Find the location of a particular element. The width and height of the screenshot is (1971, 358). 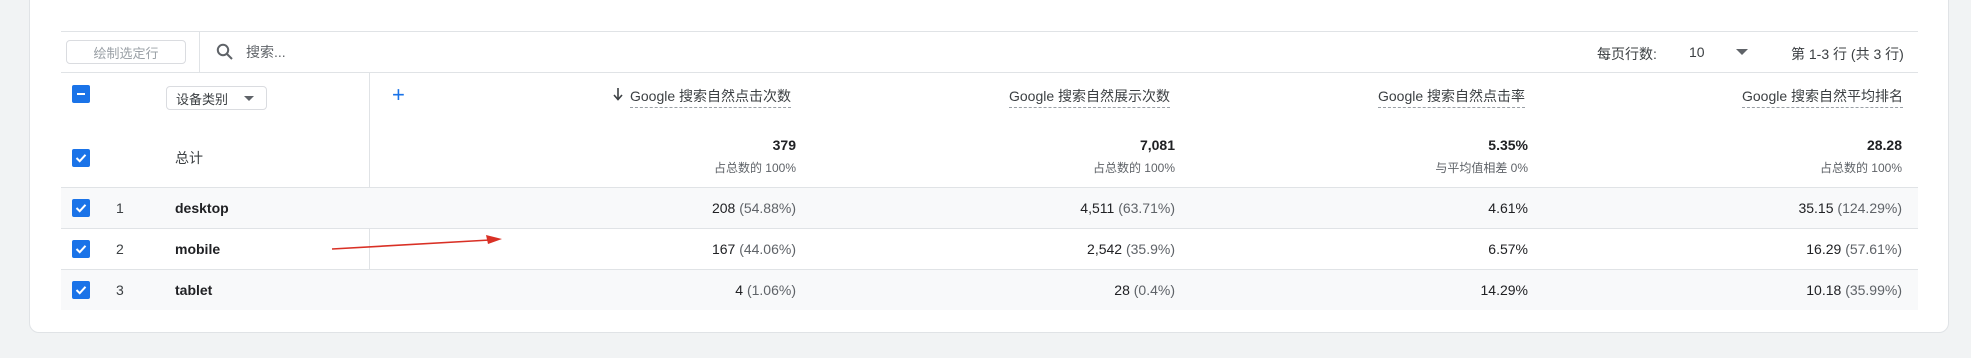

cell-percent: (0.4%) is located at coordinates (1154, 290).